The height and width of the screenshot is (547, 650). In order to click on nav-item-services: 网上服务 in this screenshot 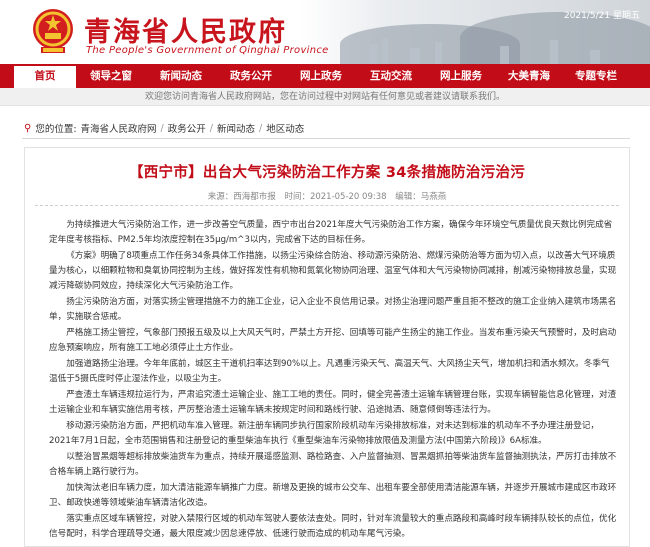, I will do `click(461, 76)`.